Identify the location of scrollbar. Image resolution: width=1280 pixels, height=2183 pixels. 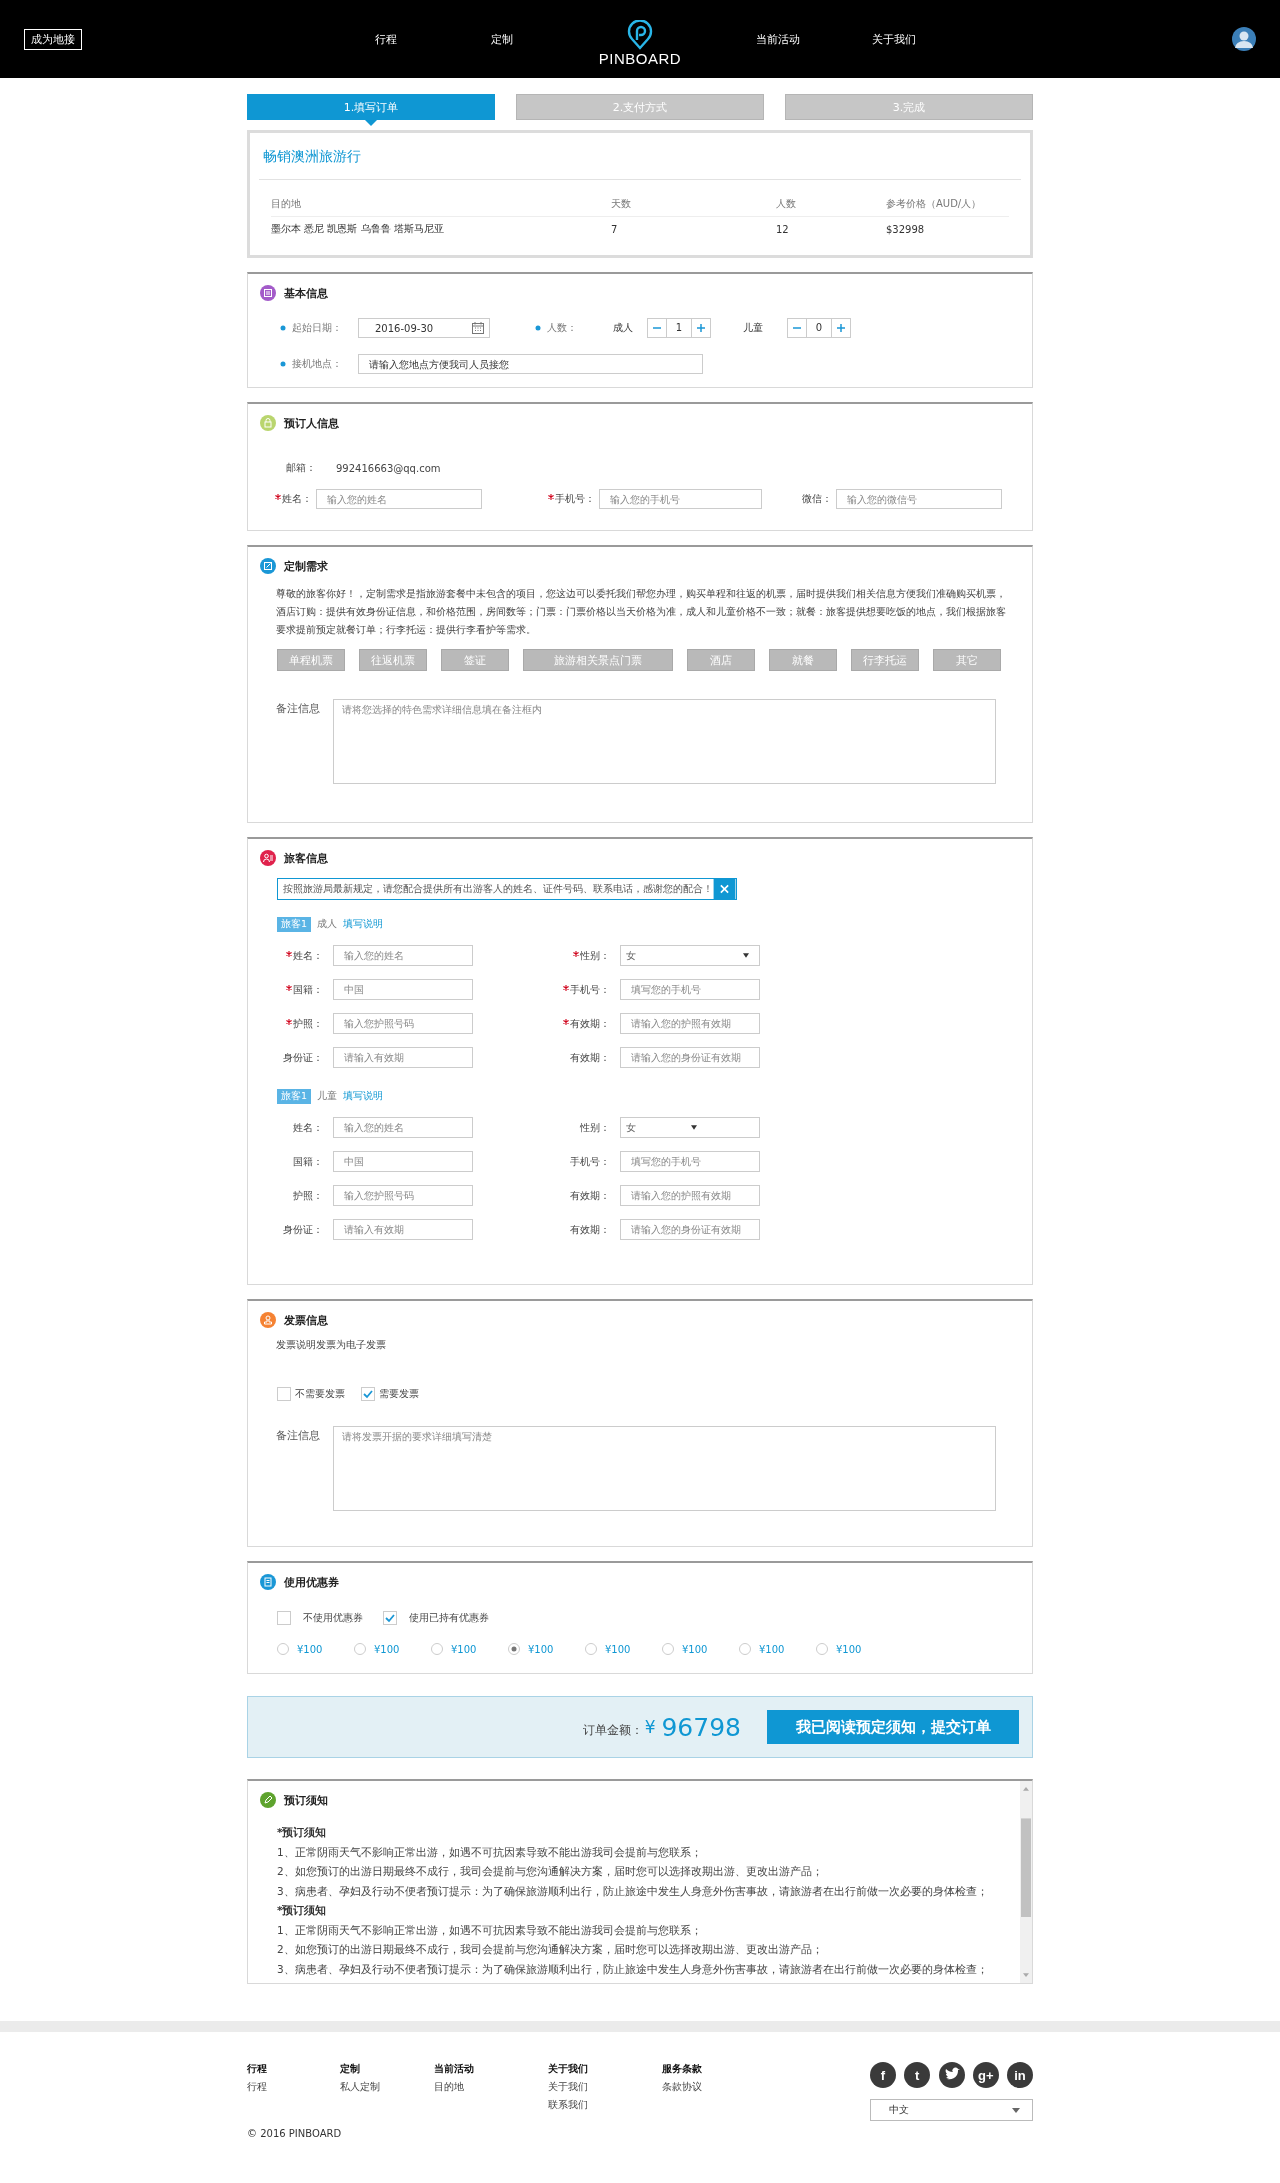
(1026, 1882).